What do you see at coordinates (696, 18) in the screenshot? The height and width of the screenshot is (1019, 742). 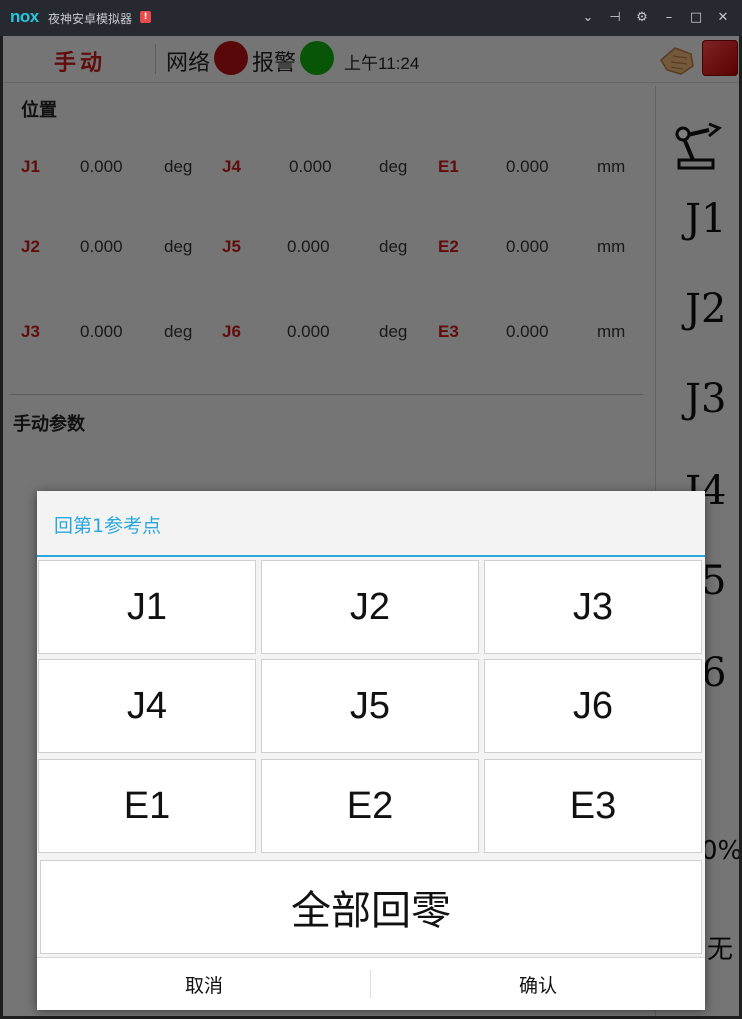 I see `maximize-icon: □` at bounding box center [696, 18].